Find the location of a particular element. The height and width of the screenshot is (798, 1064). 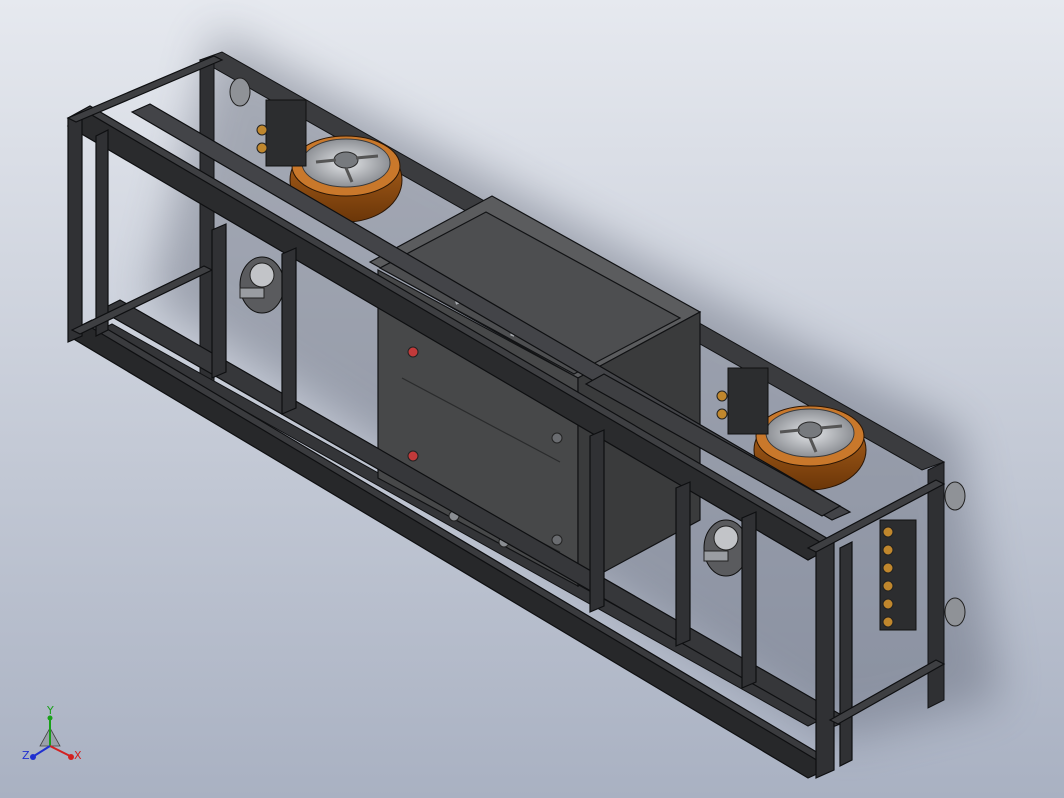

motor-left is located at coordinates (262, 285).